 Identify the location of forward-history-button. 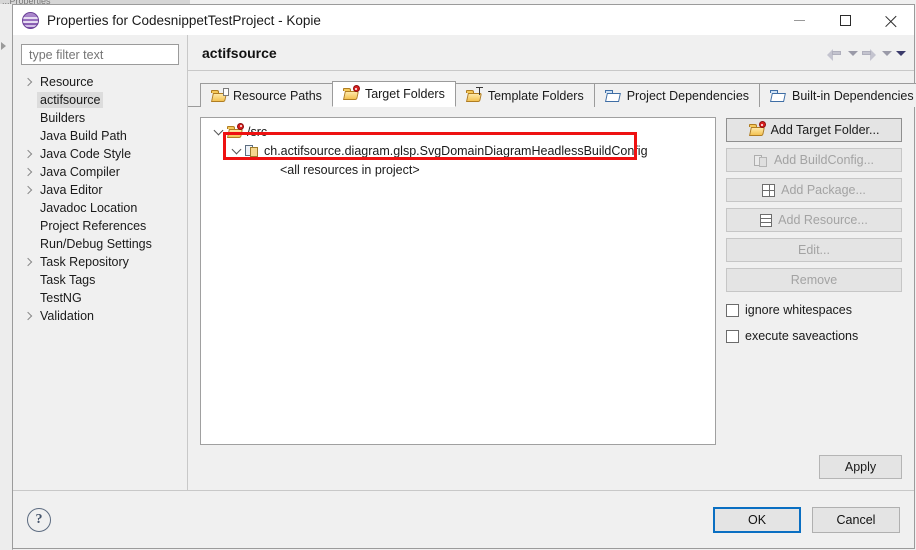
(886, 53).